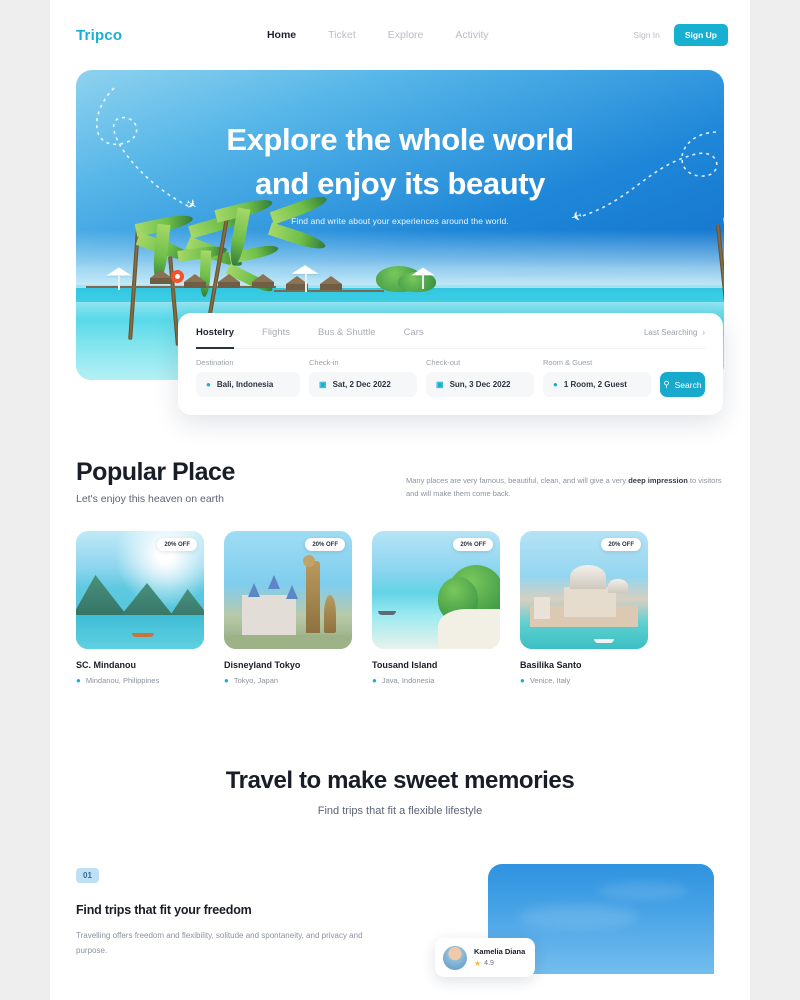 The image size is (800, 1000). Describe the element at coordinates (405, 665) in the screenshot. I see `place-name: Tousand Island` at that location.